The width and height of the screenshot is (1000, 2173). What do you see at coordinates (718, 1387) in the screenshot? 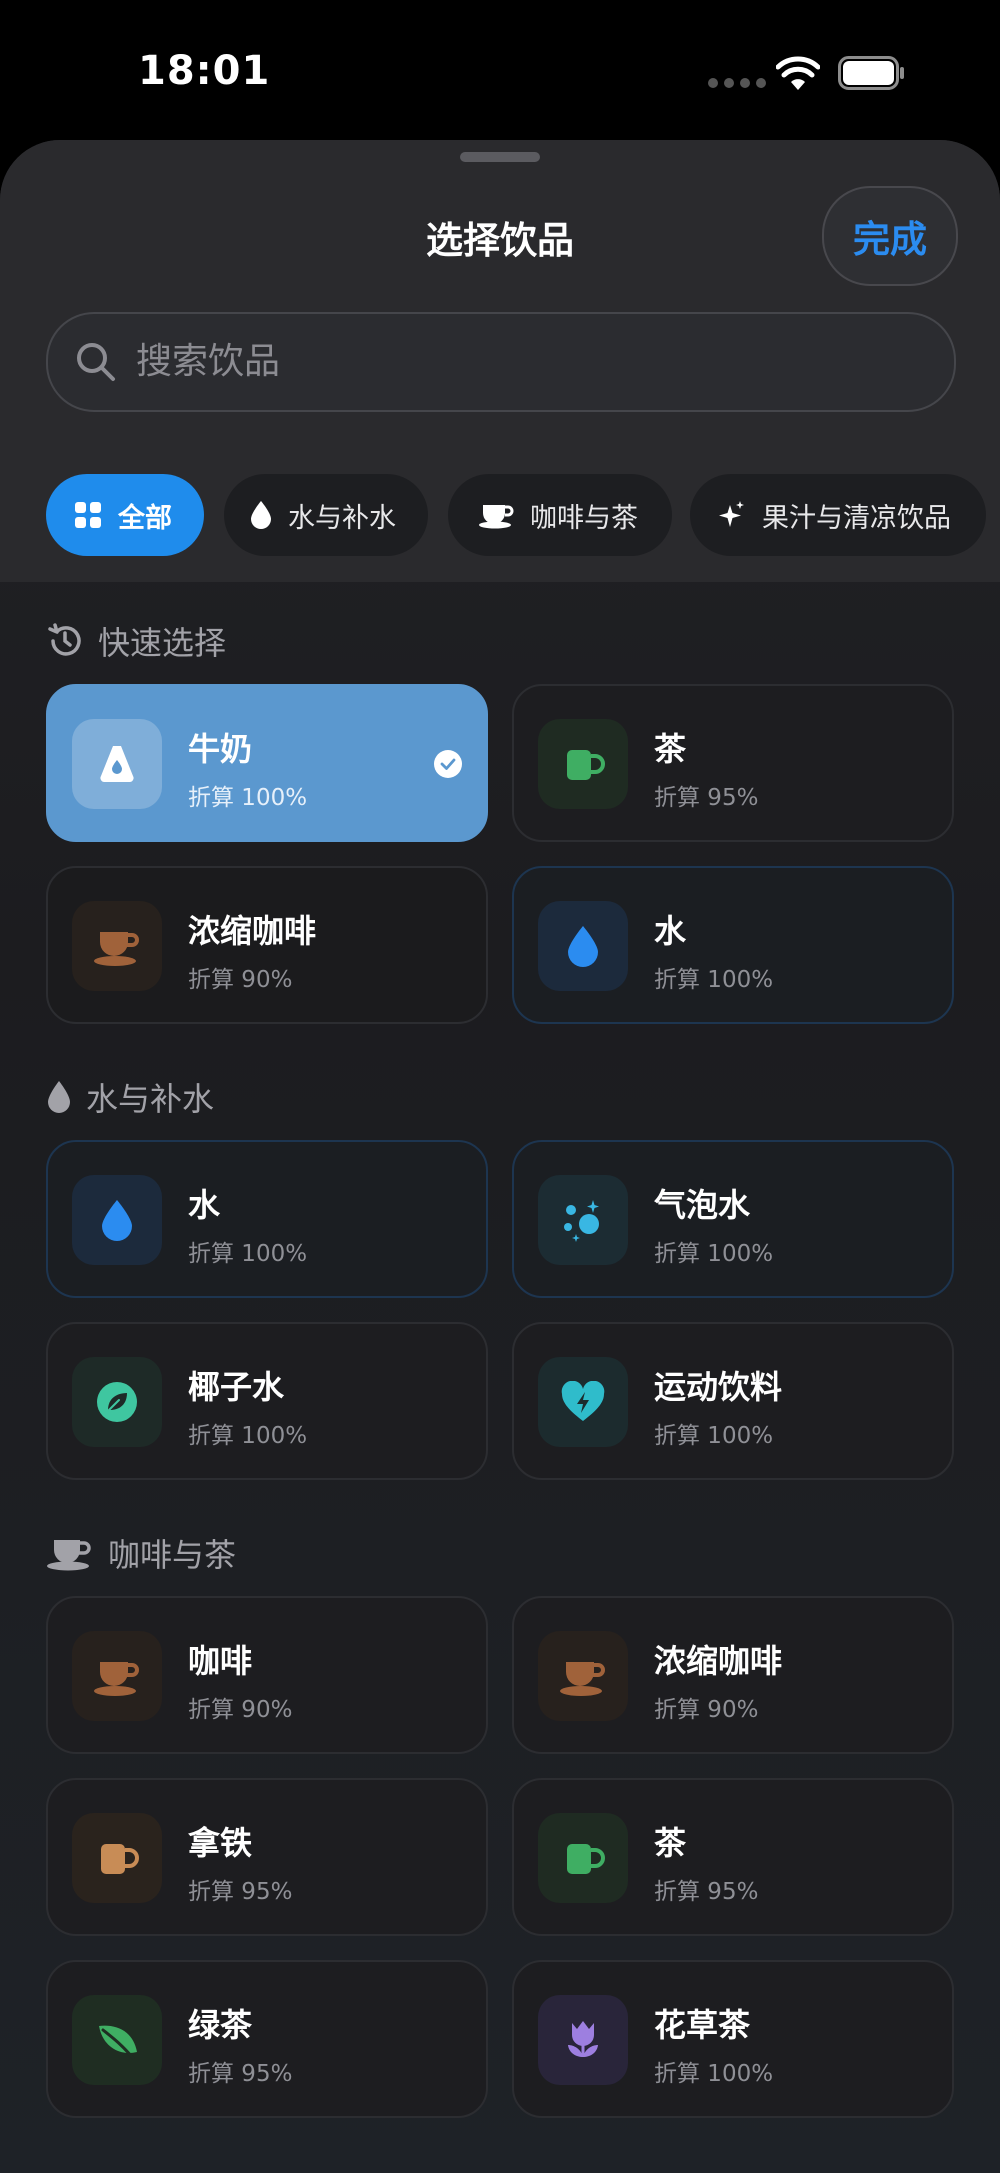
I see `drink-name: 运动饮料` at bounding box center [718, 1387].